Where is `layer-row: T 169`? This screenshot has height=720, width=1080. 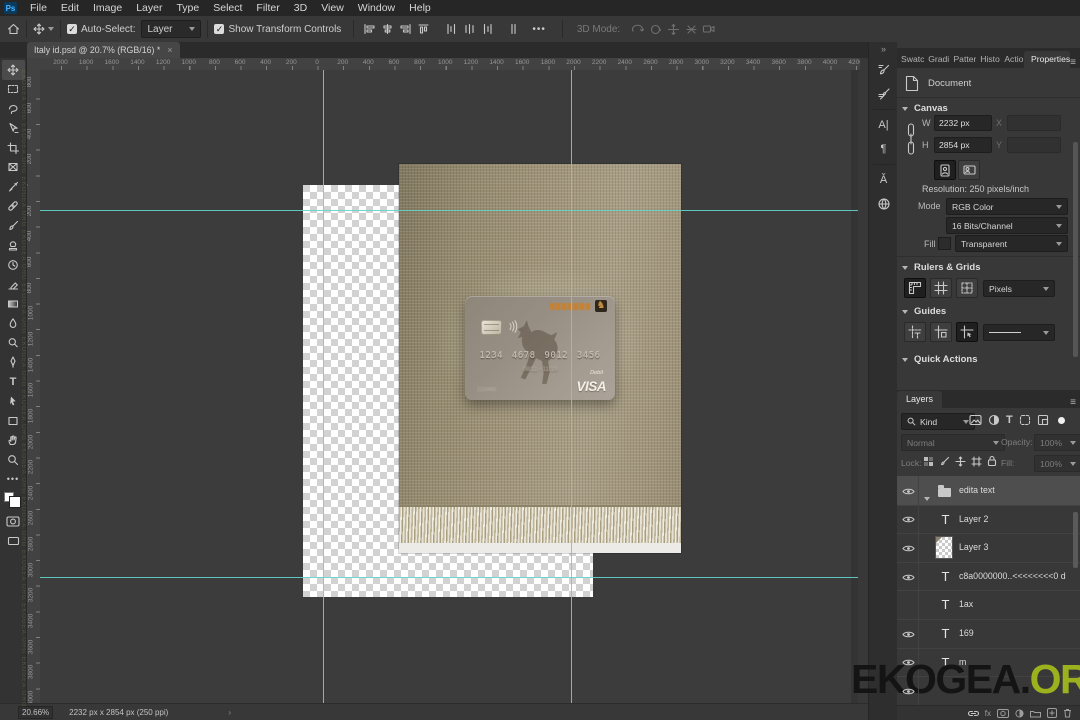 layer-row: T 169 is located at coordinates (988, 634).